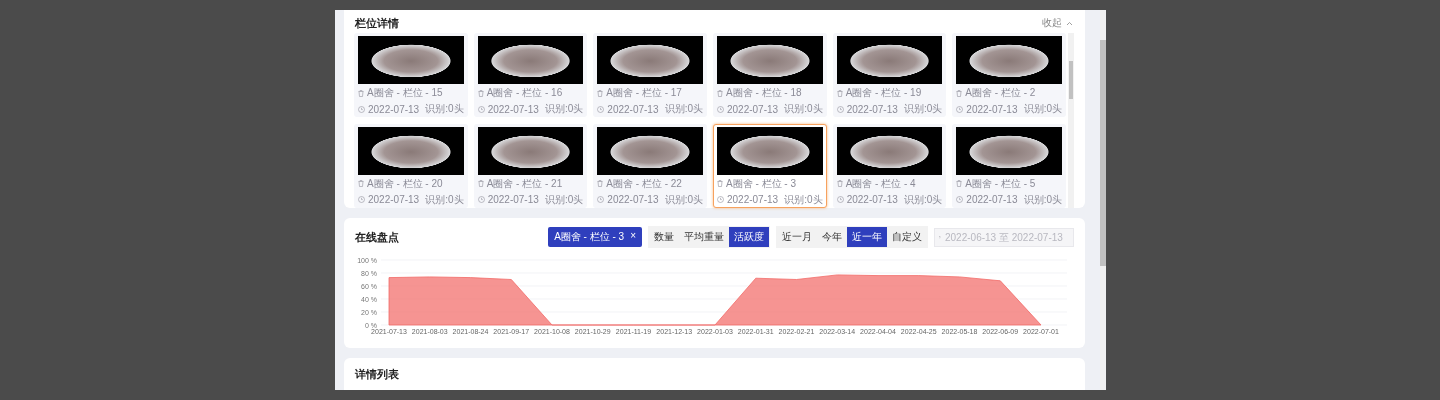 The height and width of the screenshot is (400, 1440). I want to click on pen-card: A圈舍 - 栏位 - 15 2022-07-13 识别:0头, so click(411, 75).